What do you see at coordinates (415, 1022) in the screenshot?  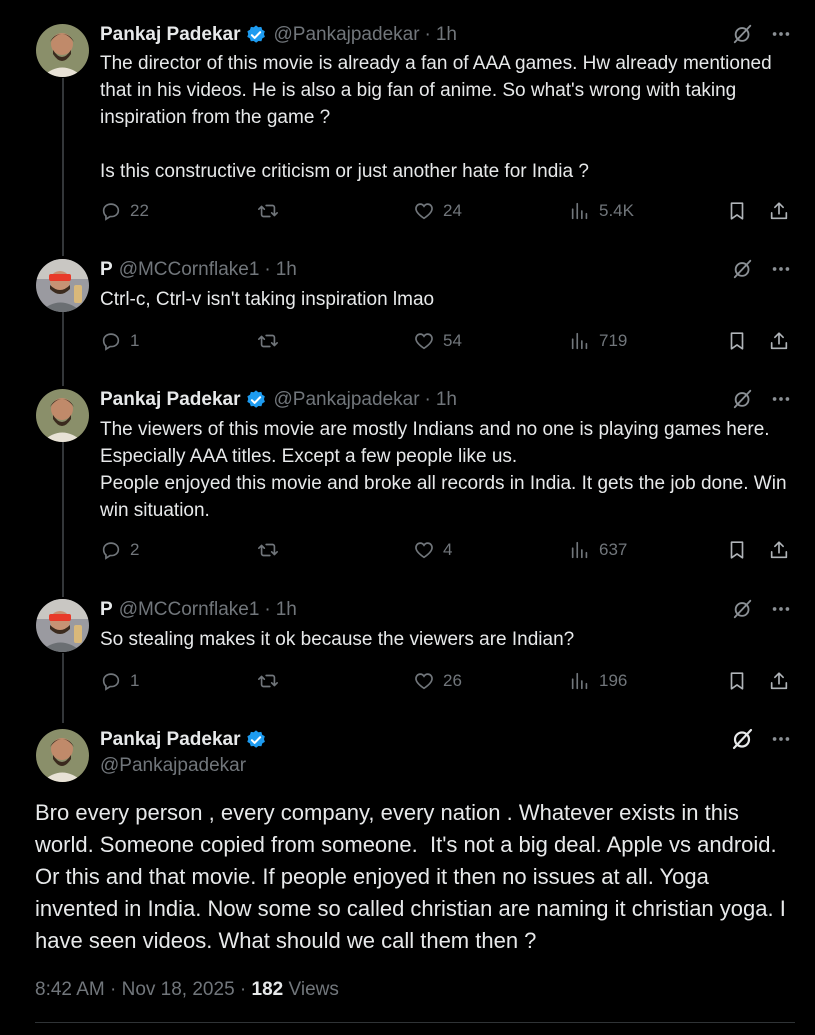 I see `divider` at bounding box center [415, 1022].